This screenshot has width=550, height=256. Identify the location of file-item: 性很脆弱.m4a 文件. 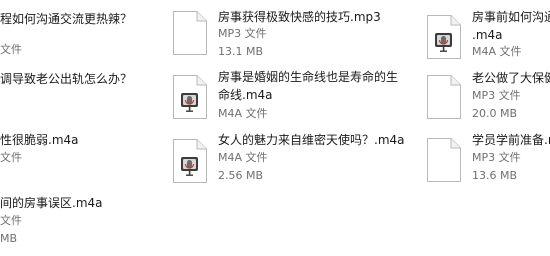
(80, 156).